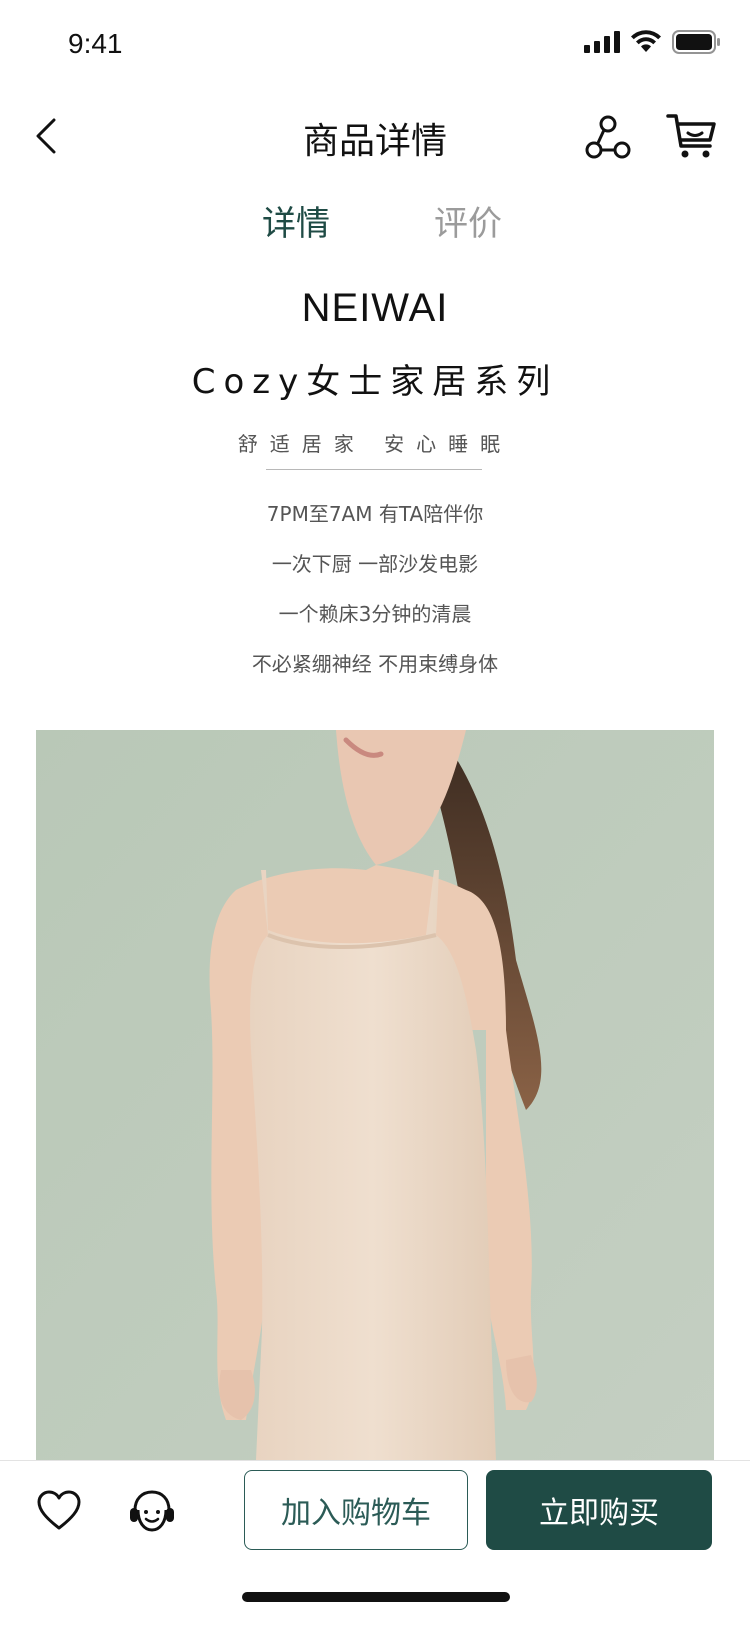  Describe the element at coordinates (646, 41) in the screenshot. I see `wifi-icon` at that location.